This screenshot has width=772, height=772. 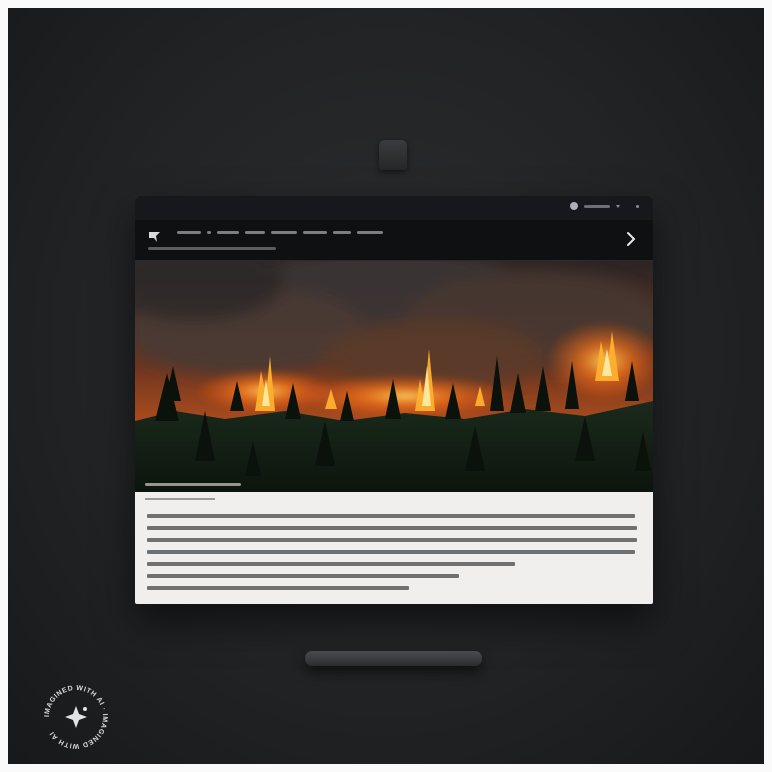 What do you see at coordinates (618, 206) in the screenshot?
I see `chevron-down-icon` at bounding box center [618, 206].